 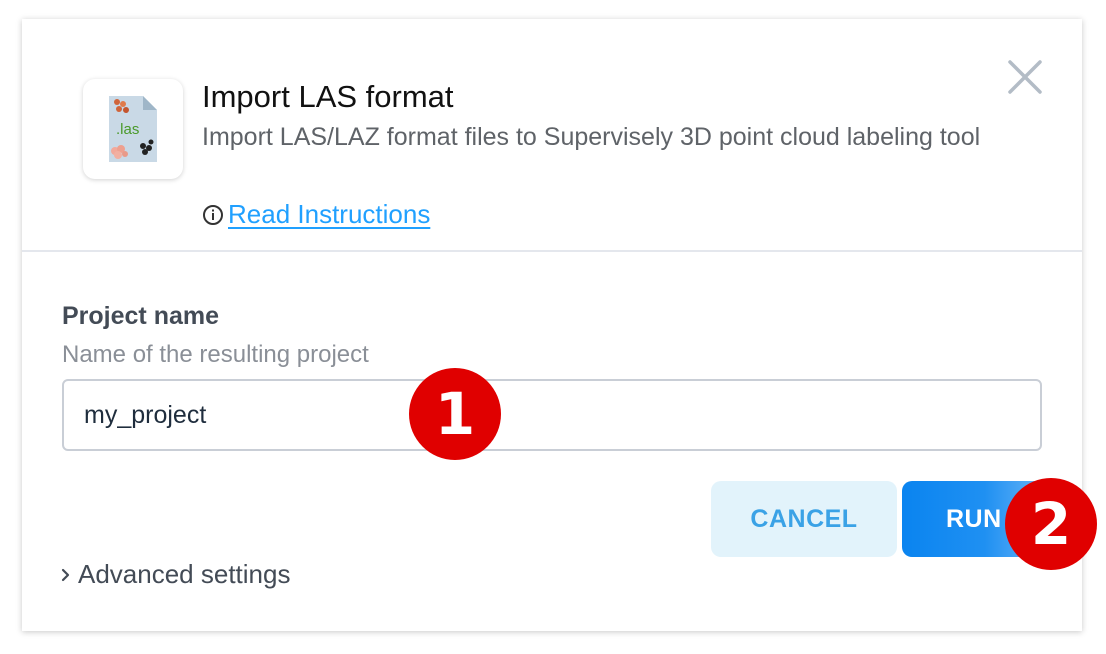 I want to click on project-name-help: Name of the resulting project, so click(x=215, y=354).